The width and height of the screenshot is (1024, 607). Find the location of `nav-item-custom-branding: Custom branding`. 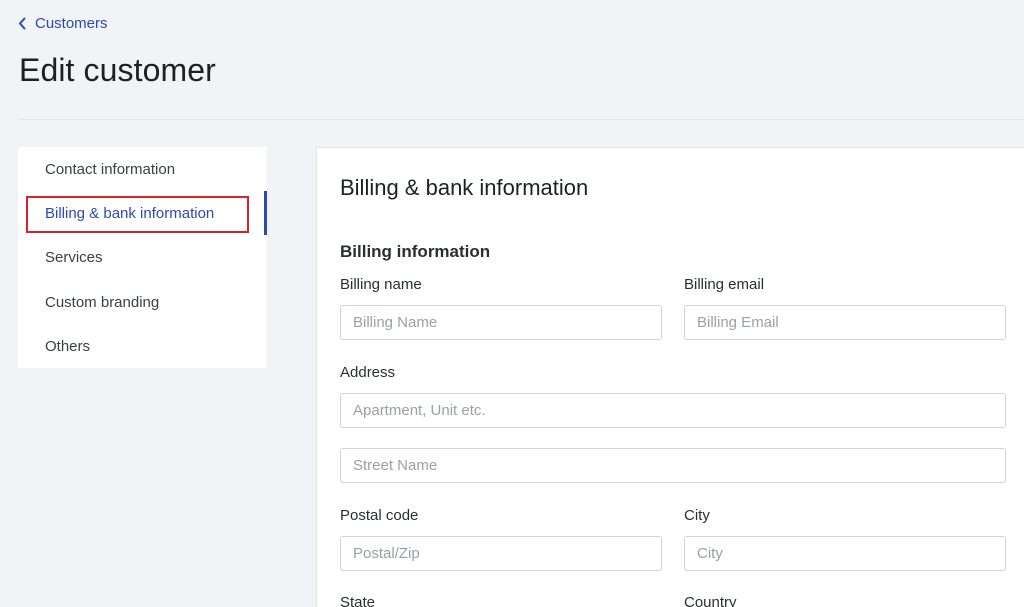

nav-item-custom-branding: Custom branding is located at coordinates (142, 302).